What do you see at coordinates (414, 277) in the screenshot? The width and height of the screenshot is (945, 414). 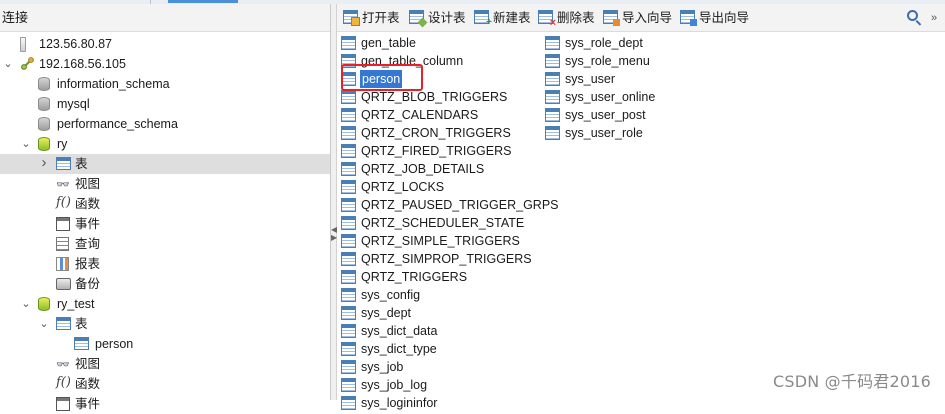 I see `table-name: QRTZ_TRIGGERS` at bounding box center [414, 277].